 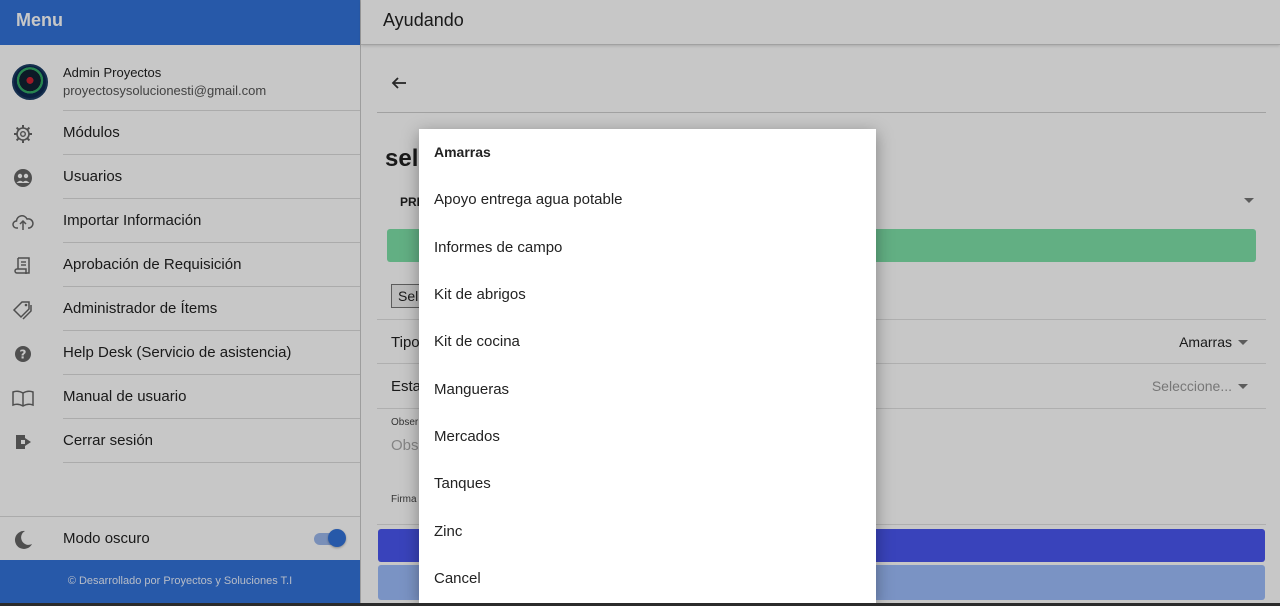 I want to click on dialog-title: Amarras, so click(x=462, y=152).